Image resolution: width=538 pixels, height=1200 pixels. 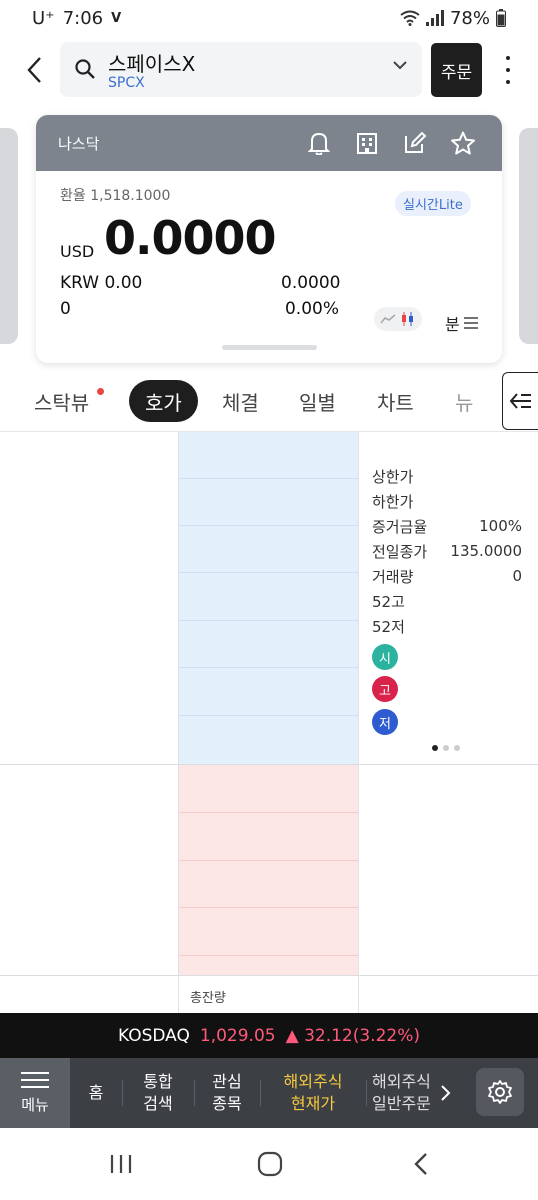 What do you see at coordinates (400, 65) in the screenshot?
I see `chevron-down-icon` at bounding box center [400, 65].